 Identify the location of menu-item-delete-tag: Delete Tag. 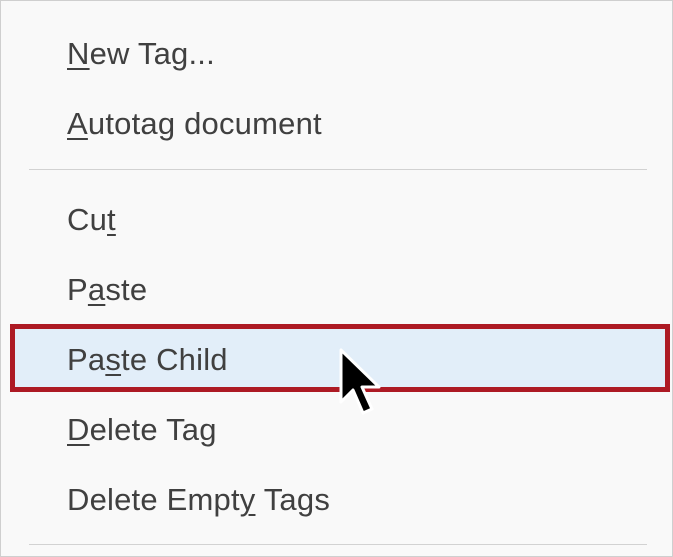
(336, 430).